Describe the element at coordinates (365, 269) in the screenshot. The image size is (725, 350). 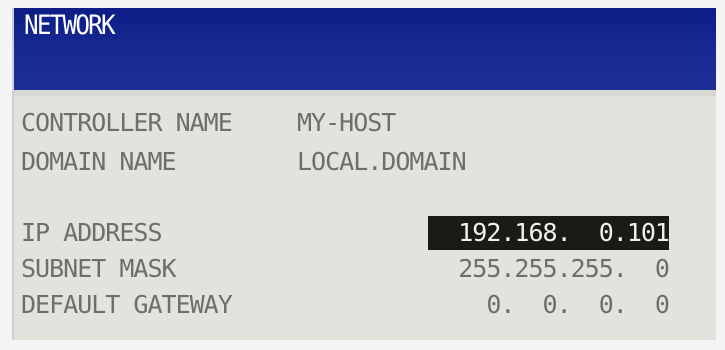
I see `subnet-mask-row: SUBNET MASK 255.255.255. 0` at that location.